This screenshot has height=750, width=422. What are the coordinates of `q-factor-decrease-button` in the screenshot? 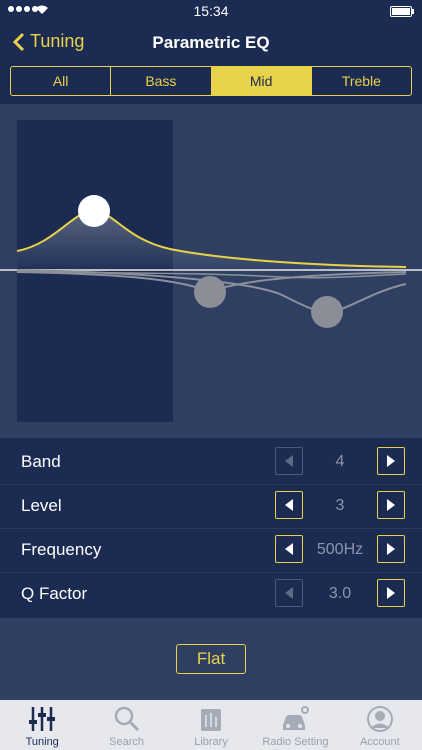 It's located at (289, 593).